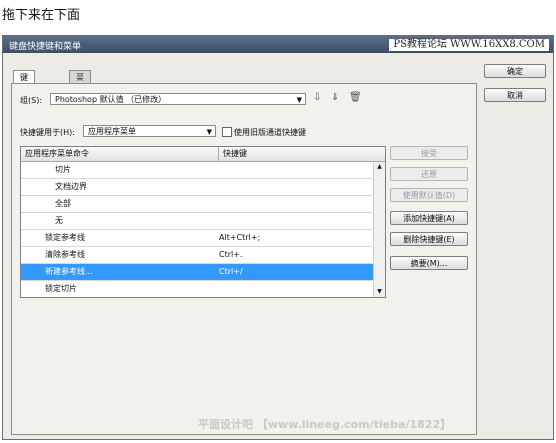  What do you see at coordinates (231, 254) in the screenshot?
I see `row-shortcut: Ctrl+.` at bounding box center [231, 254].